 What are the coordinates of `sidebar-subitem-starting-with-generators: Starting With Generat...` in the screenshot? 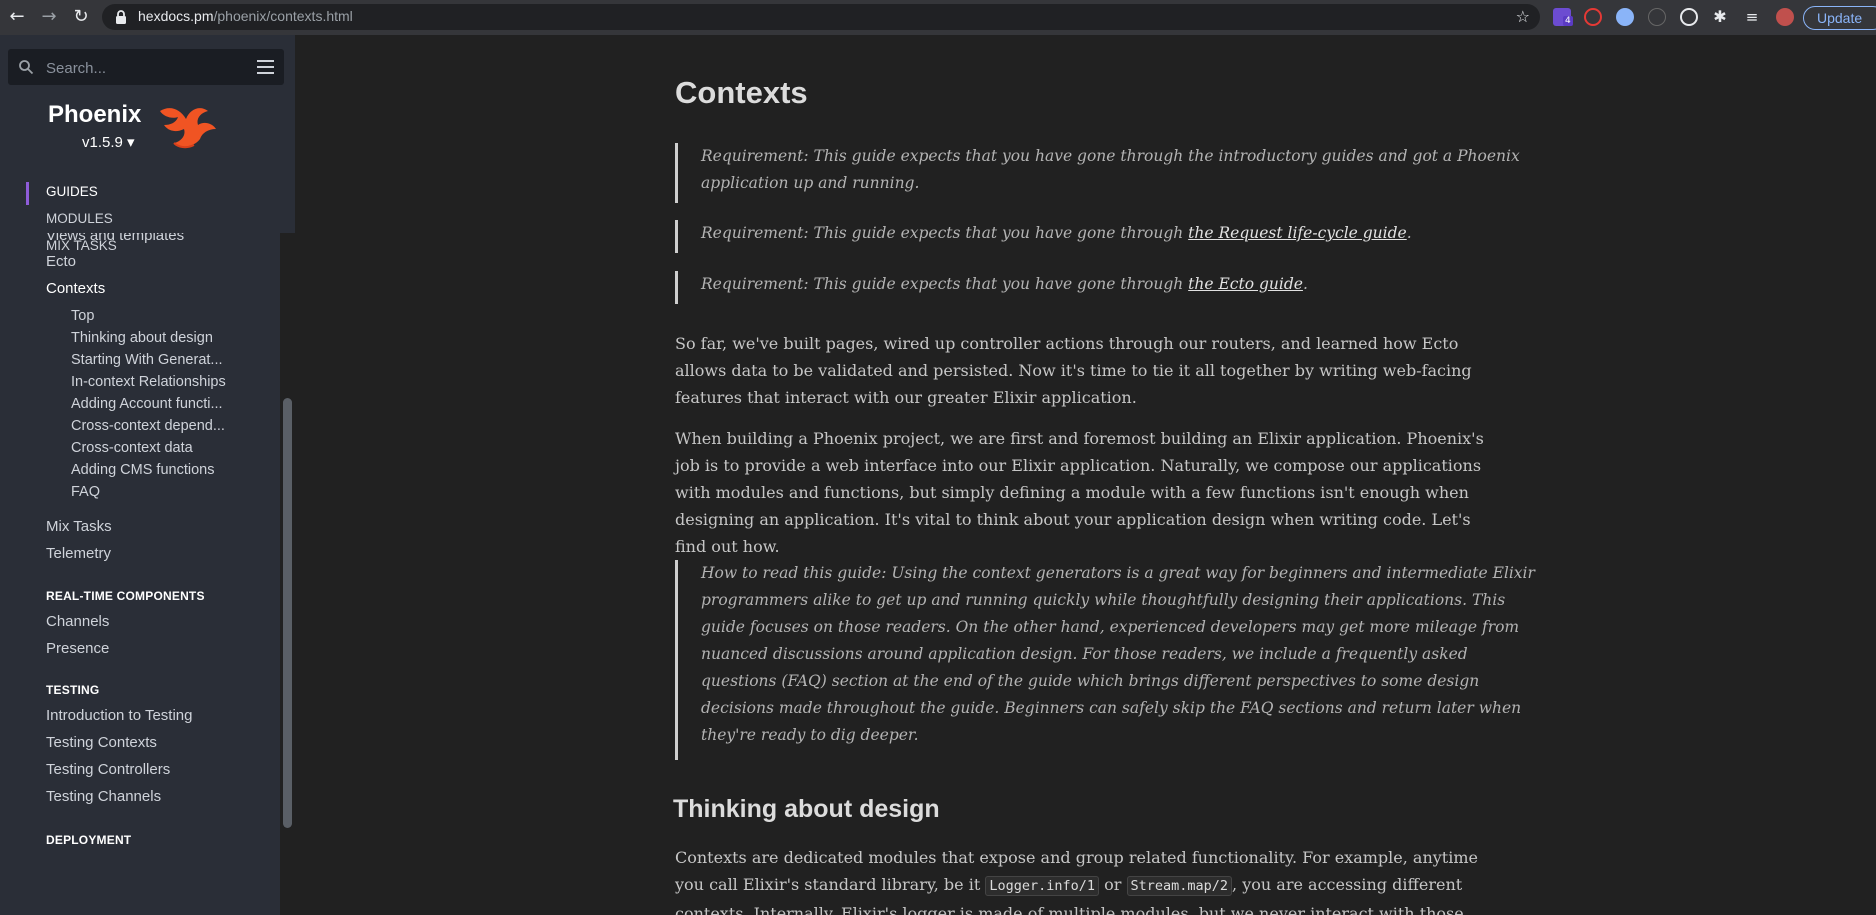 It's located at (147, 360).